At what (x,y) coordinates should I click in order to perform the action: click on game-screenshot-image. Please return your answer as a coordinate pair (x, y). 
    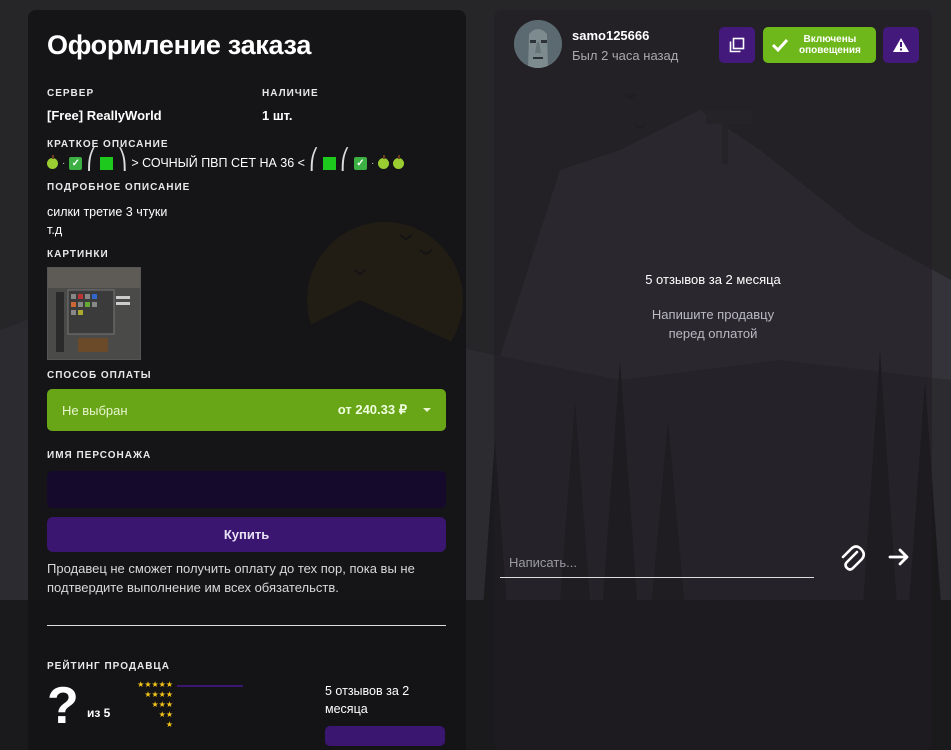
    Looking at the image, I should click on (94, 313).